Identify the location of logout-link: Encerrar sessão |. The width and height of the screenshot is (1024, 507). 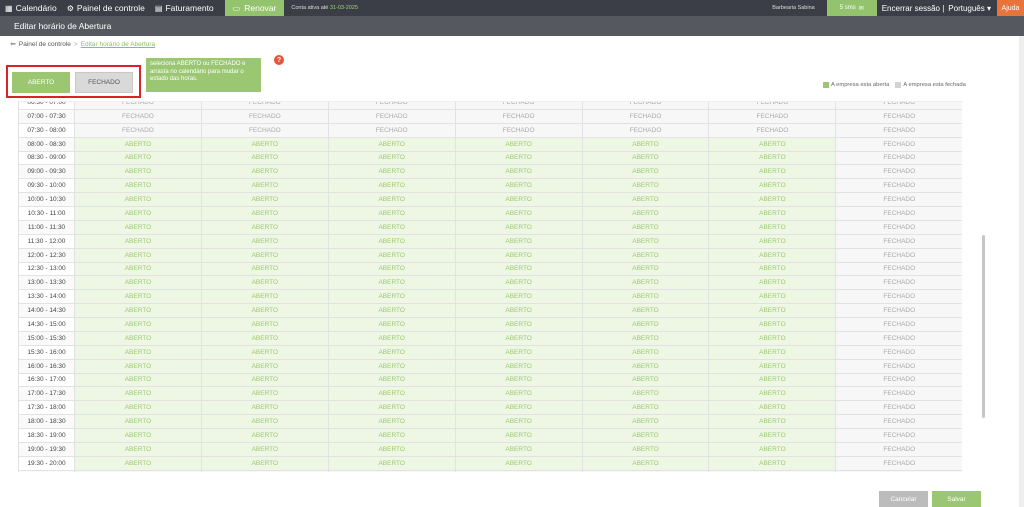
(913, 8).